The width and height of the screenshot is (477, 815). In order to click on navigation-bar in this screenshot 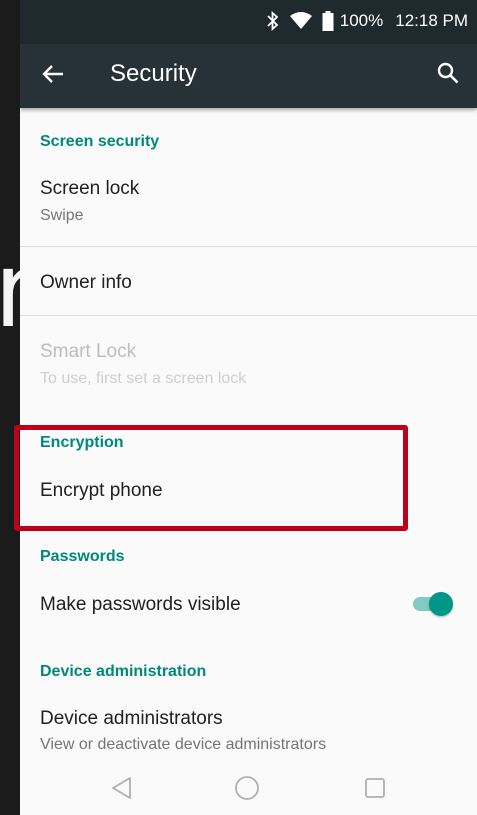, I will do `click(248, 790)`.